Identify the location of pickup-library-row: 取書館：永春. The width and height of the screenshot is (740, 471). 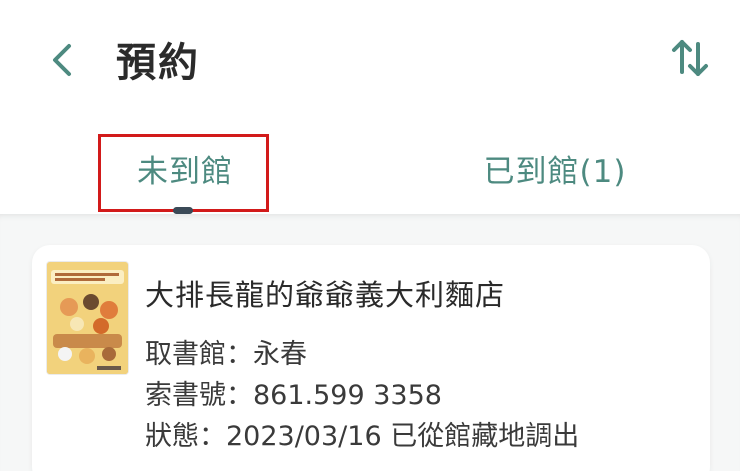
(226, 351).